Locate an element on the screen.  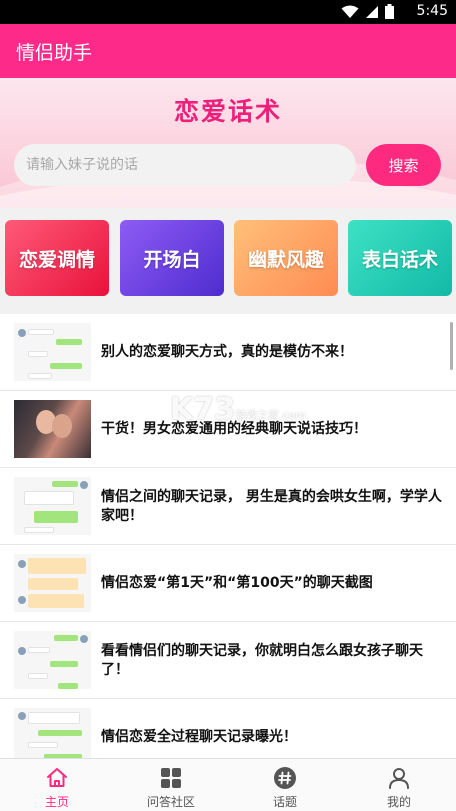
hero-heading: 恋爱话术 is located at coordinates (227, 111).